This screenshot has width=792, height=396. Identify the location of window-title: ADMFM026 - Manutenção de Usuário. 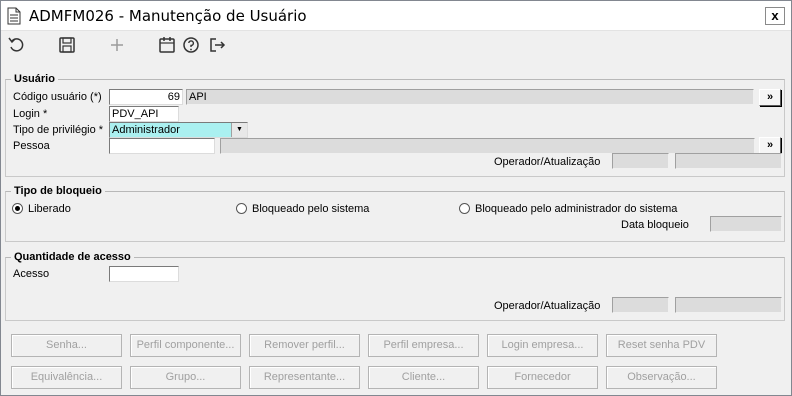
(168, 16).